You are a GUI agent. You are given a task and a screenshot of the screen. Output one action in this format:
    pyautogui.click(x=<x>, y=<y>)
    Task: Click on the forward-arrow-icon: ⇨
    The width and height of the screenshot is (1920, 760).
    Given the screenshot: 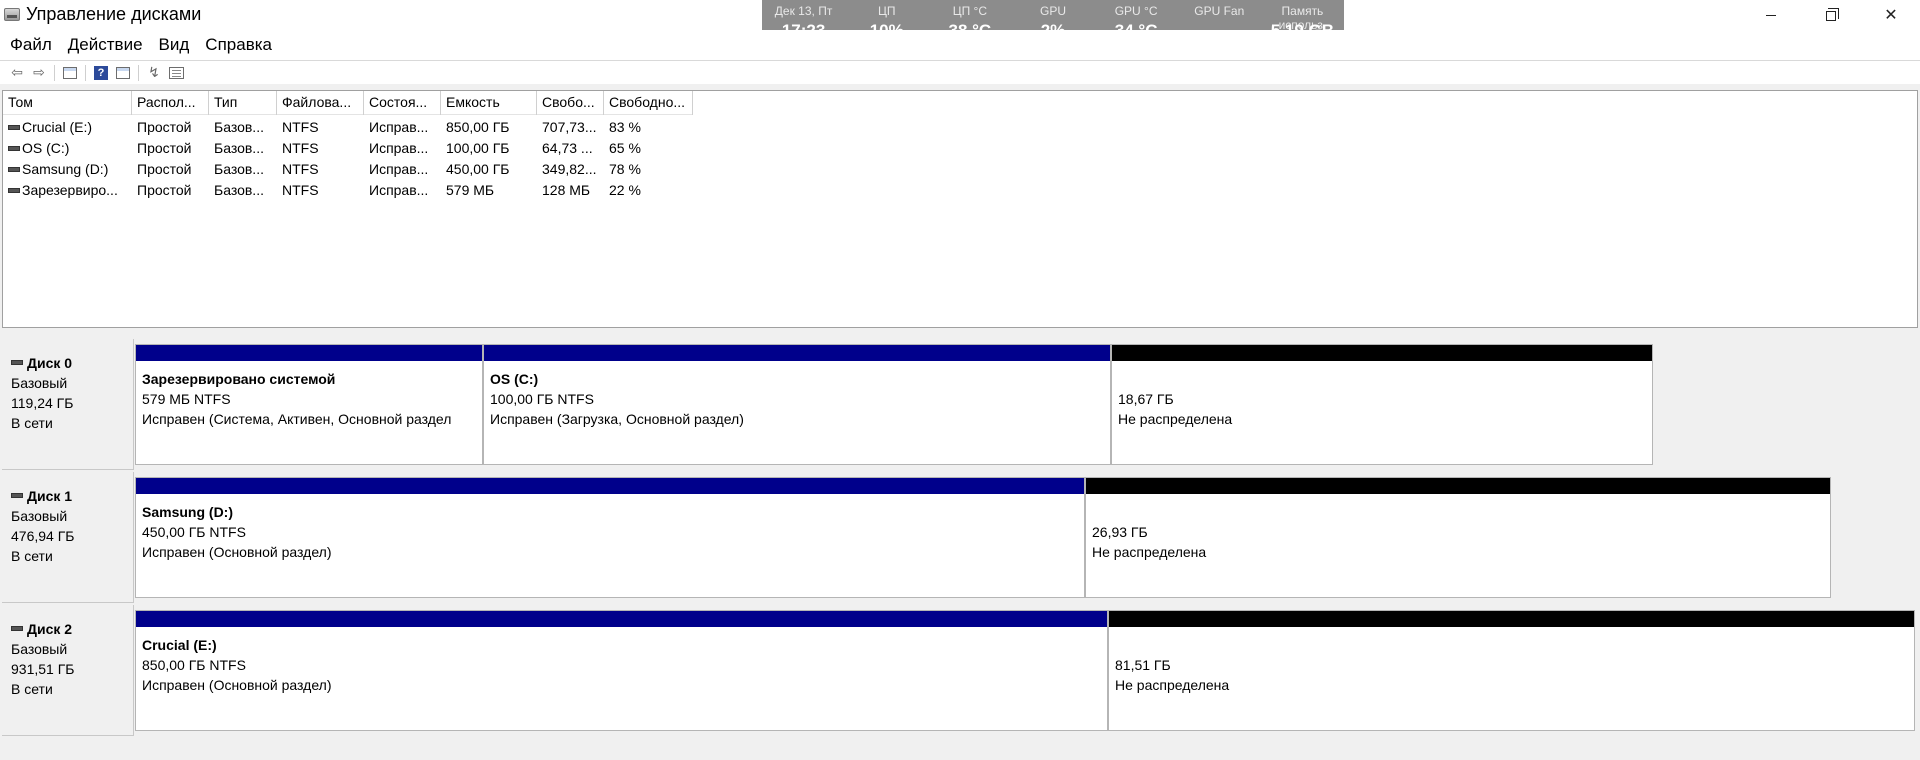 What is the action you would take?
    pyautogui.click(x=39, y=72)
    